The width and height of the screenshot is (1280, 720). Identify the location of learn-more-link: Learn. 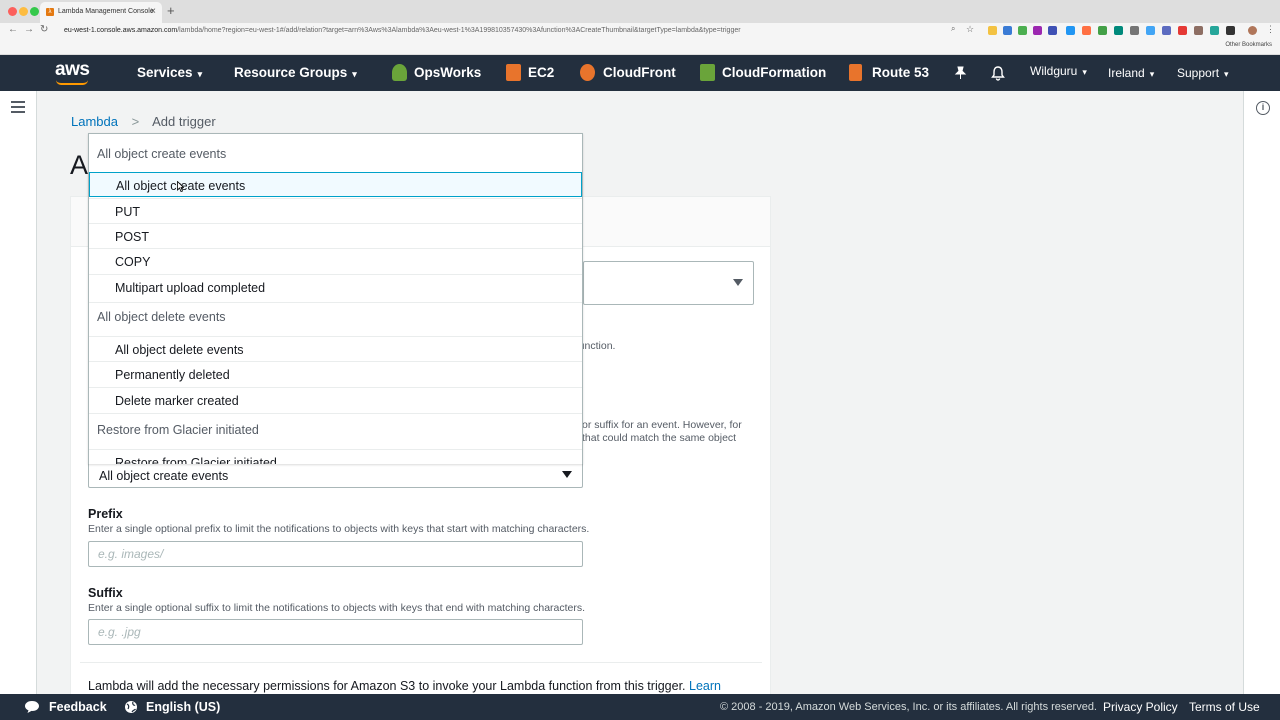
(705, 686).